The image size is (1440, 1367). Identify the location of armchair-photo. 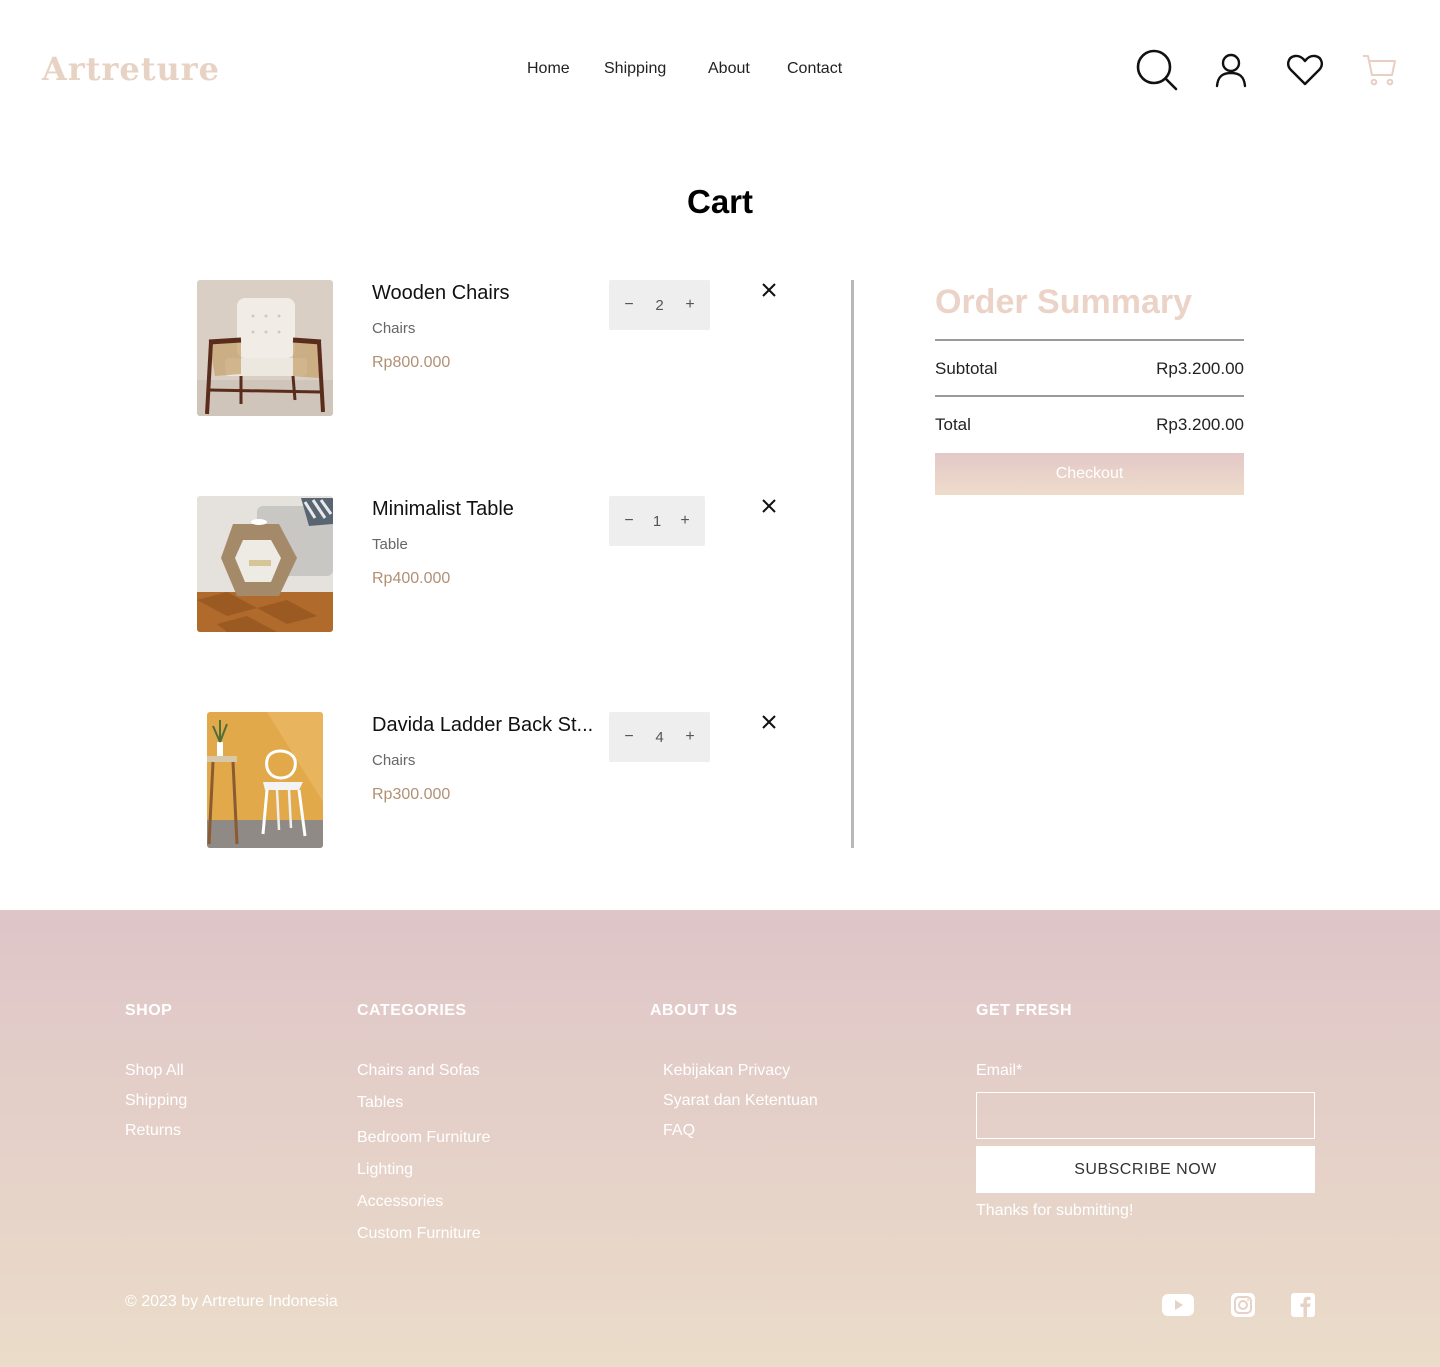
(265, 348).